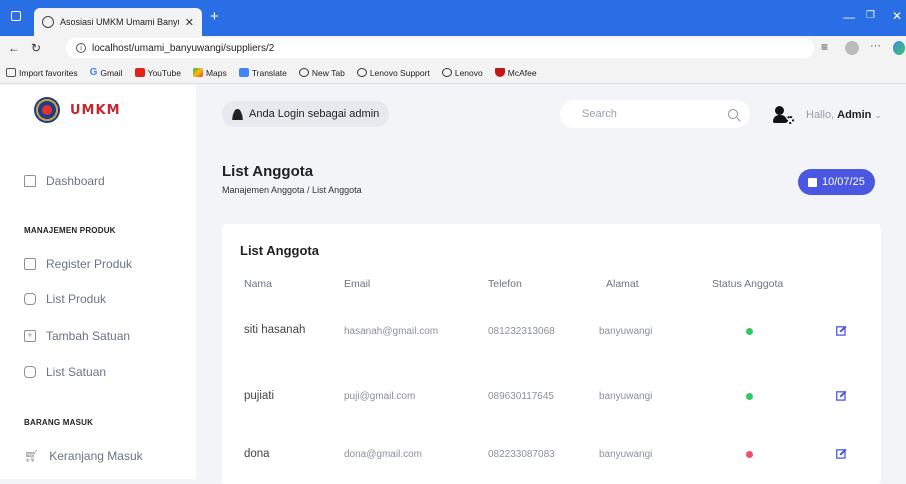 This screenshot has width=906, height=484. Describe the element at coordinates (65, 299) in the screenshot. I see `sidebar-item-list-produk: List Produk` at that location.